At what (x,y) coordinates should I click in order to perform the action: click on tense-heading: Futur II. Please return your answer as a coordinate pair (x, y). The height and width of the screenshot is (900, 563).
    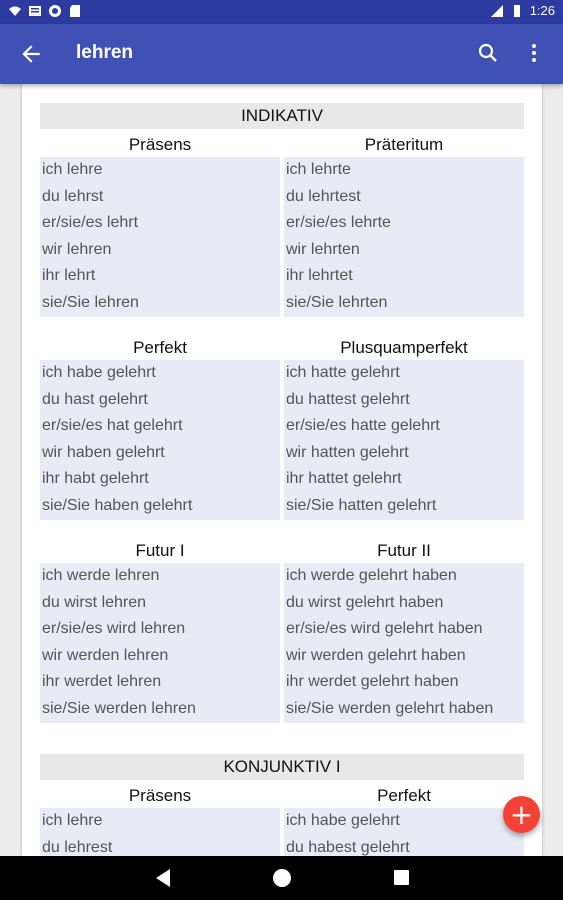
    Looking at the image, I should click on (404, 550).